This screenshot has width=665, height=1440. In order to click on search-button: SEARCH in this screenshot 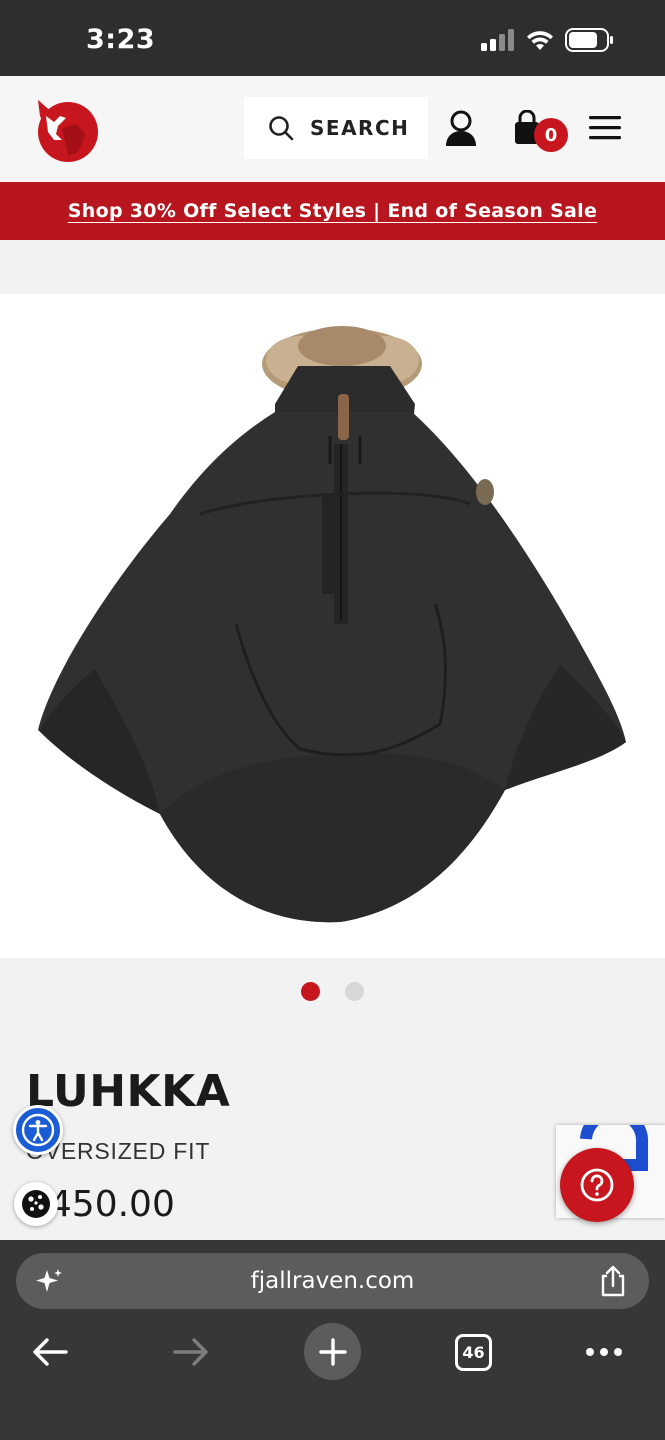, I will do `click(336, 128)`.